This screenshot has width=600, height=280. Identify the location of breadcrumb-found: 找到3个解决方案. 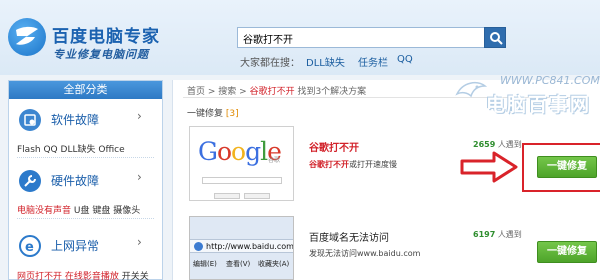
(332, 92).